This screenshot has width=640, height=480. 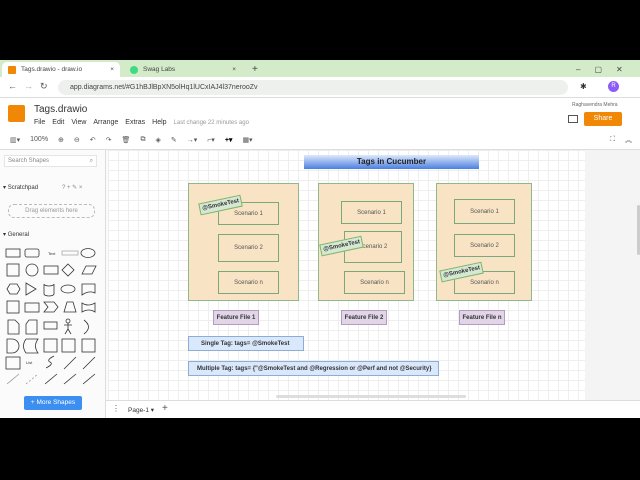 I want to click on drawio-logo, so click(x=16, y=113).